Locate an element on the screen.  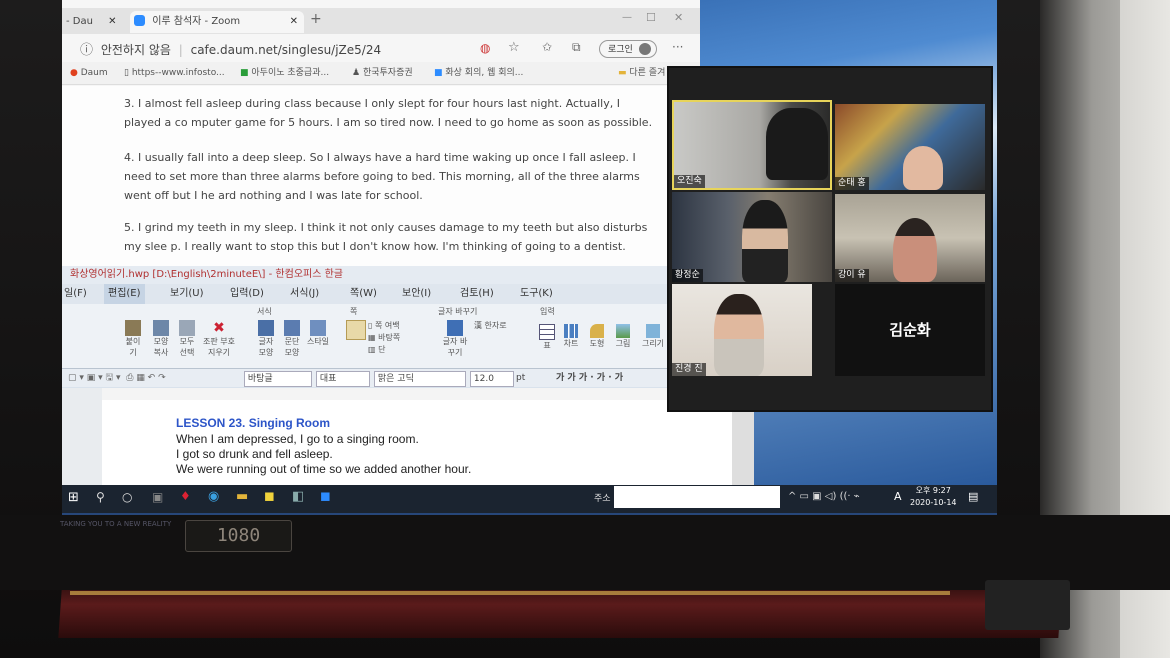
ime-indicator: A is located at coordinates (898, 496).